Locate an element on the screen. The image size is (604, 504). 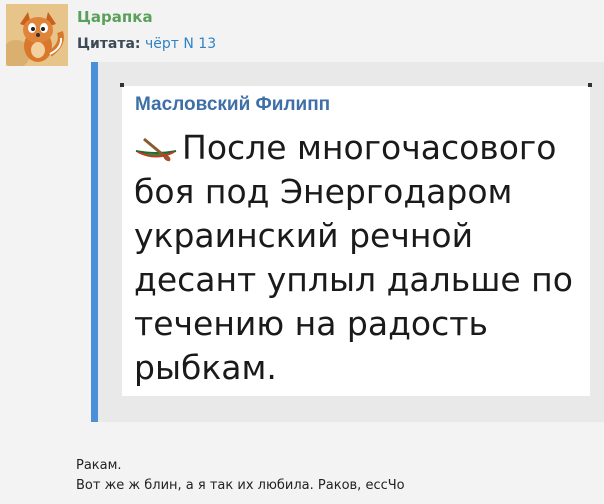
username: Царапка is located at coordinates (115, 17).